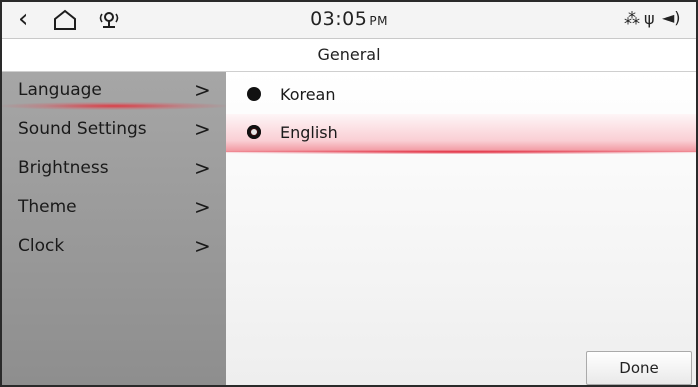 This screenshot has width=698, height=387. What do you see at coordinates (639, 368) in the screenshot?
I see `done-button: Done` at bounding box center [639, 368].